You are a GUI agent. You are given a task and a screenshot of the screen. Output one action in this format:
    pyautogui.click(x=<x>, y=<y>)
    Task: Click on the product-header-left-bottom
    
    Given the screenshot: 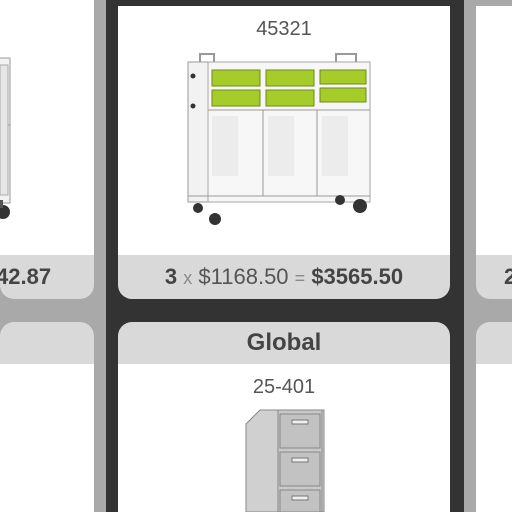 What is the action you would take?
    pyautogui.click(x=47, y=343)
    